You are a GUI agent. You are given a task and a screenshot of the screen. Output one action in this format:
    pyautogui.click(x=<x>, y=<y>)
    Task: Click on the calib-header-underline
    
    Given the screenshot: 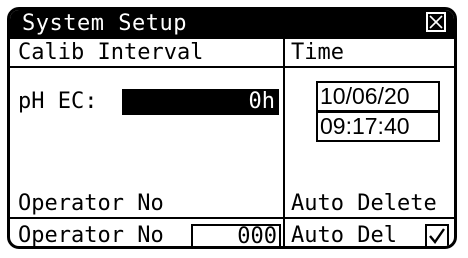 What is the action you would take?
    pyautogui.click(x=146, y=67)
    